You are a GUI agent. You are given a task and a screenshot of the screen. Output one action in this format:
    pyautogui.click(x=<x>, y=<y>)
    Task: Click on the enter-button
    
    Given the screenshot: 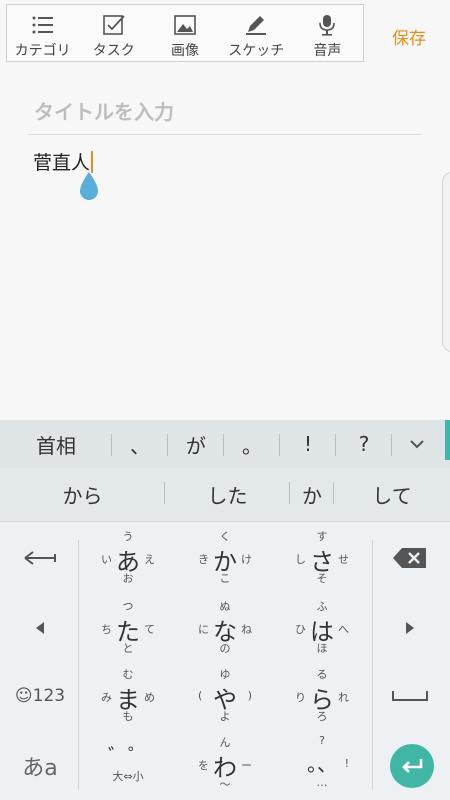 What is the action you would take?
    pyautogui.click(x=412, y=766)
    